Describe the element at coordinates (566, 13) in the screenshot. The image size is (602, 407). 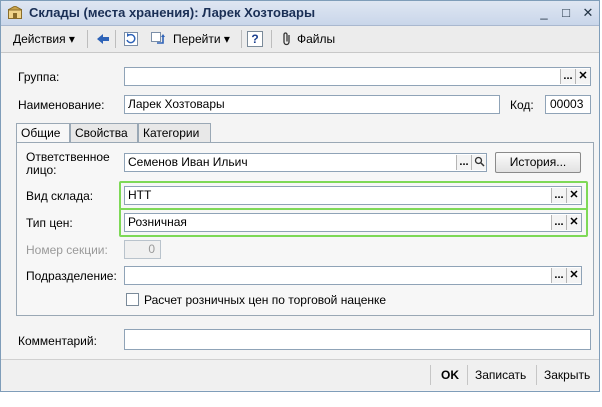
I see `maximize-button: □` at that location.